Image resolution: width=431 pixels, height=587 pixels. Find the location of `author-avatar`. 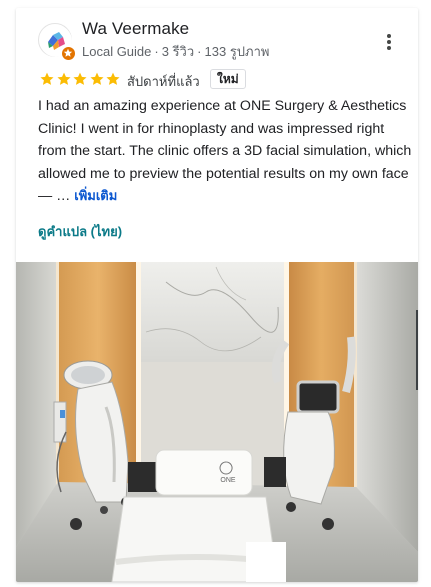

author-avatar is located at coordinates (57, 42).